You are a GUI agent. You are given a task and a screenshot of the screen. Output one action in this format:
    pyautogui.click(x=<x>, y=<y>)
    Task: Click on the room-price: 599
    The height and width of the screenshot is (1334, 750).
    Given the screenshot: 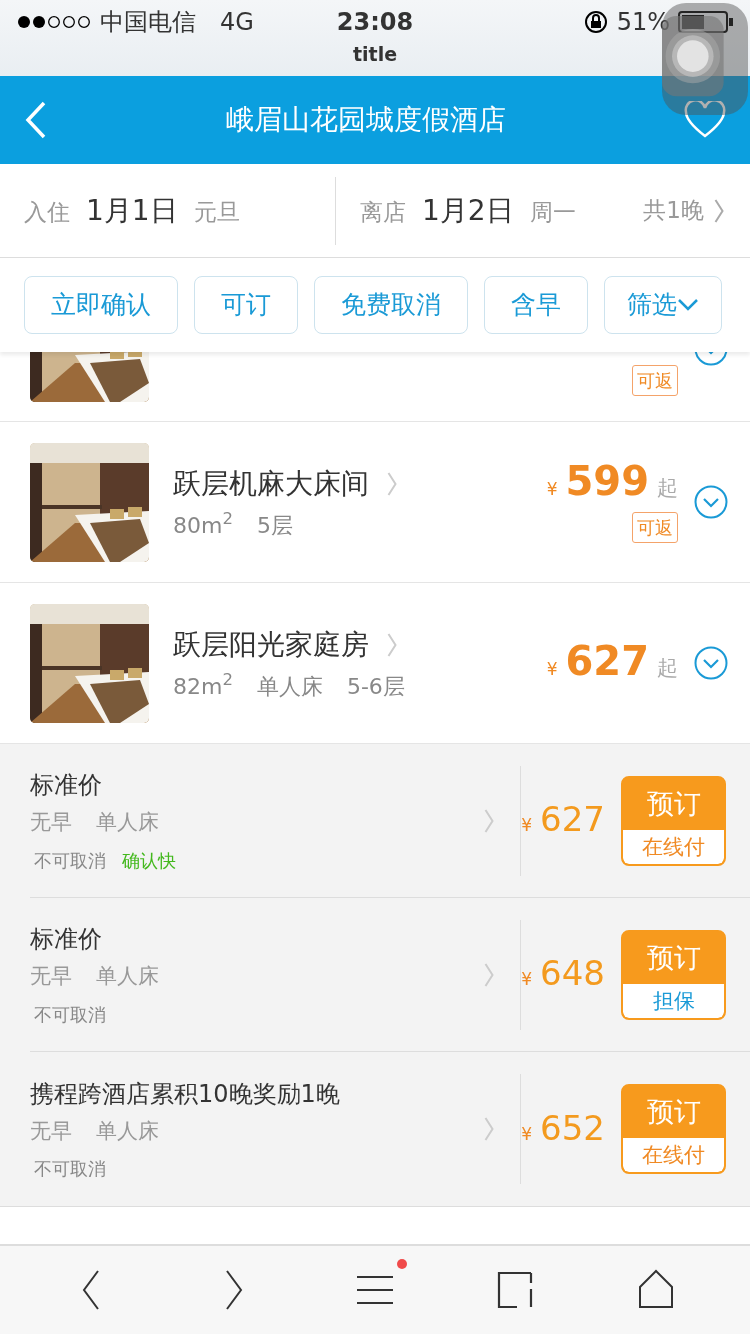 What is the action you would take?
    pyautogui.click(x=607, y=480)
    